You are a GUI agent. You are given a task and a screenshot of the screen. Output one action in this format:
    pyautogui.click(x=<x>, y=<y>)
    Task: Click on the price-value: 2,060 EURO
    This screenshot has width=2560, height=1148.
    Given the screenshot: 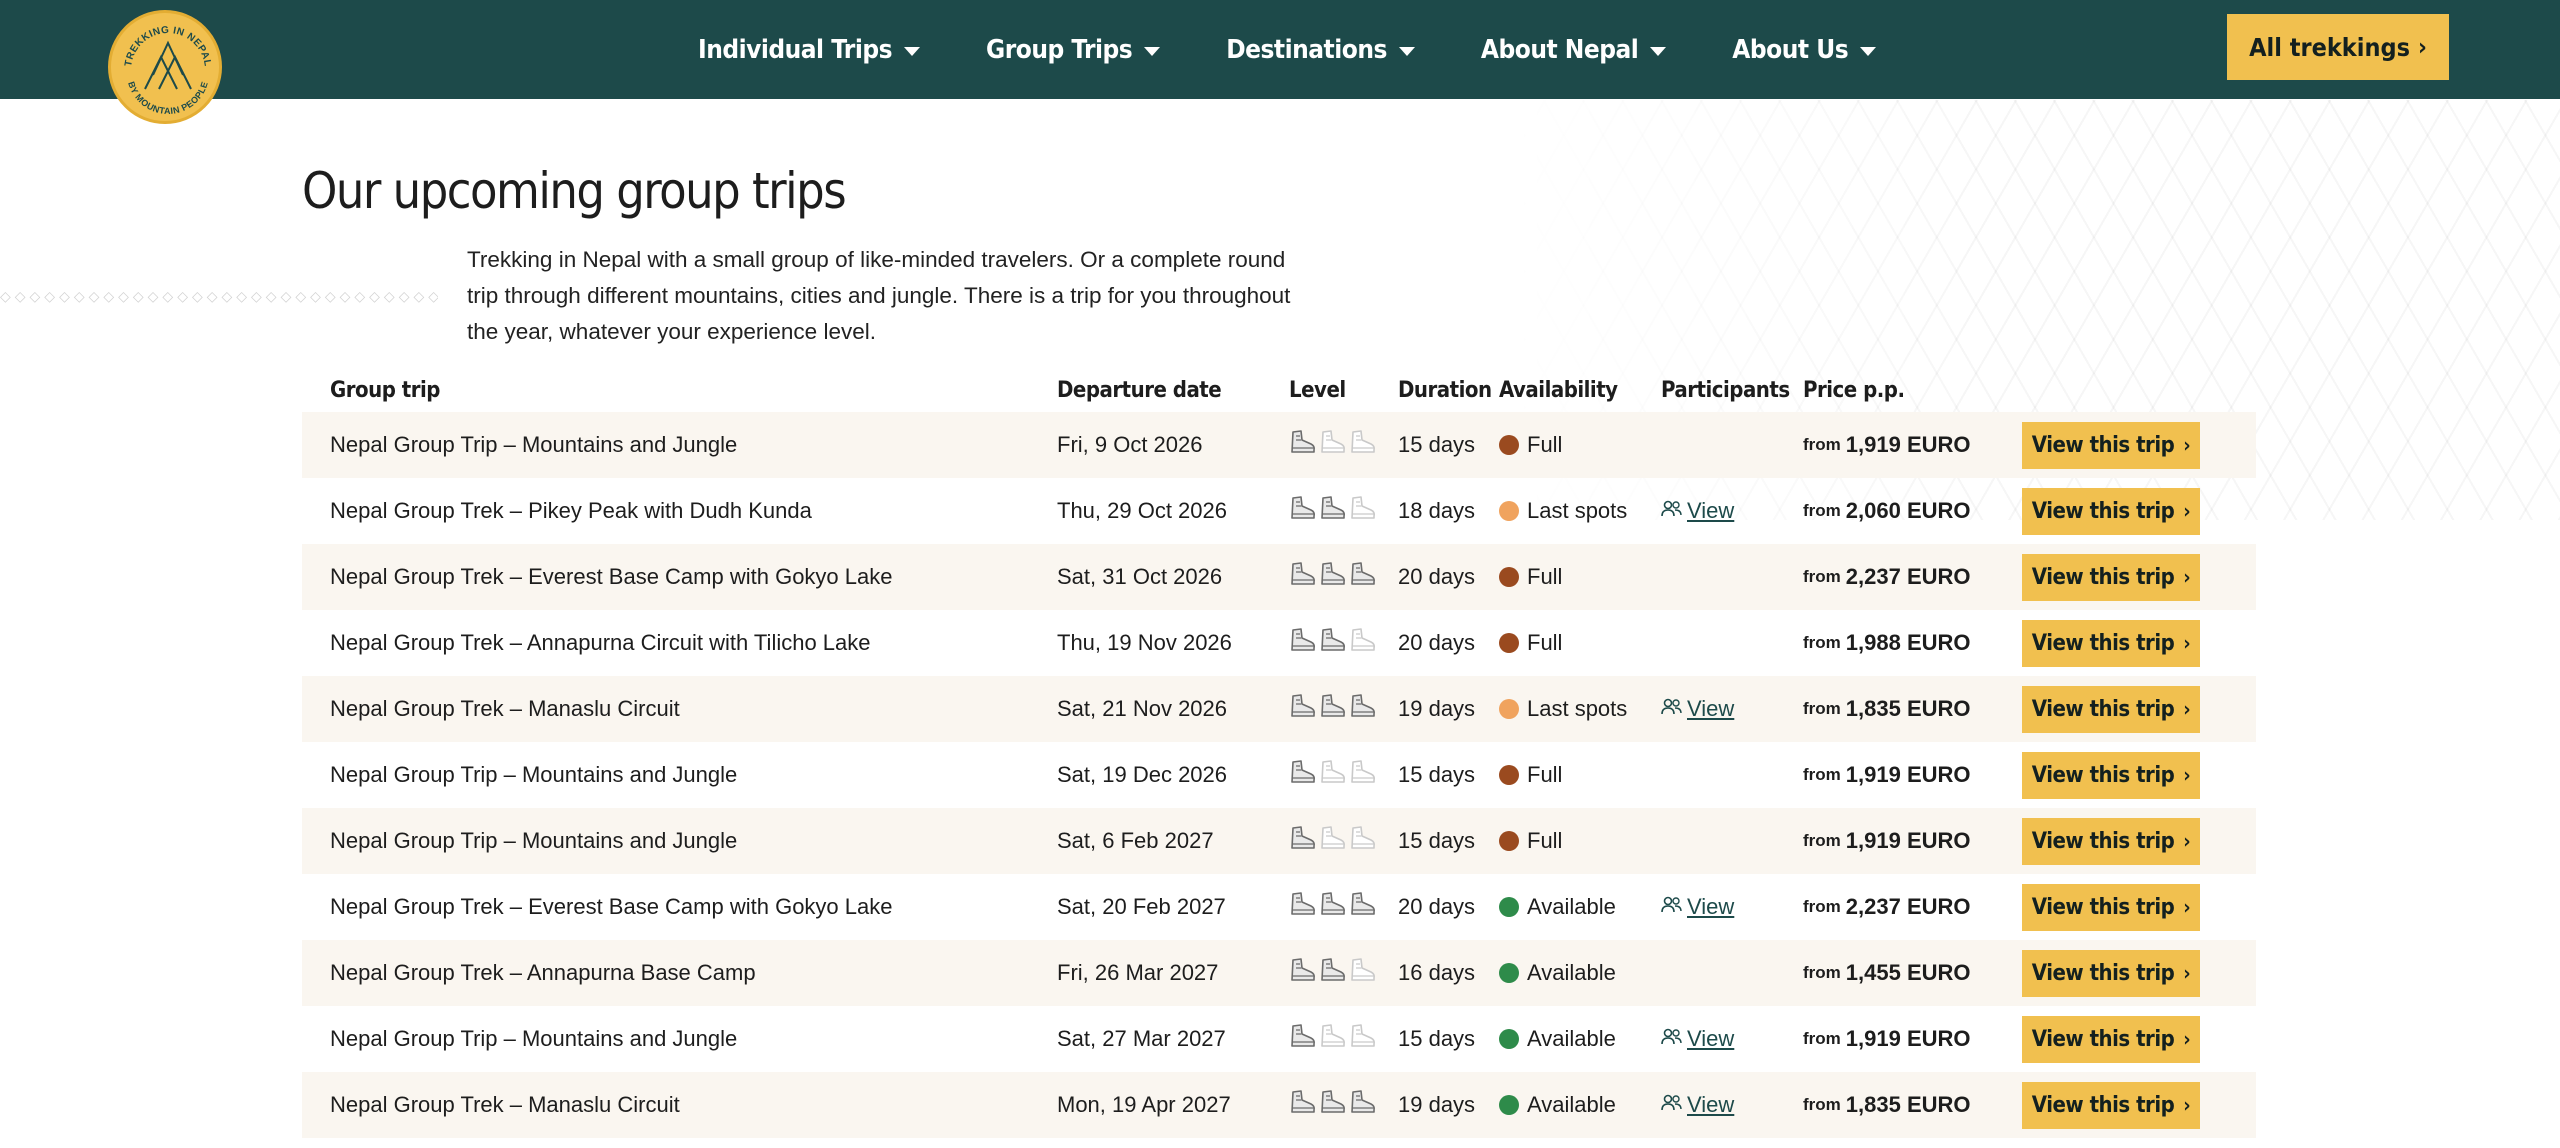 What is the action you would take?
    pyautogui.click(x=1908, y=510)
    